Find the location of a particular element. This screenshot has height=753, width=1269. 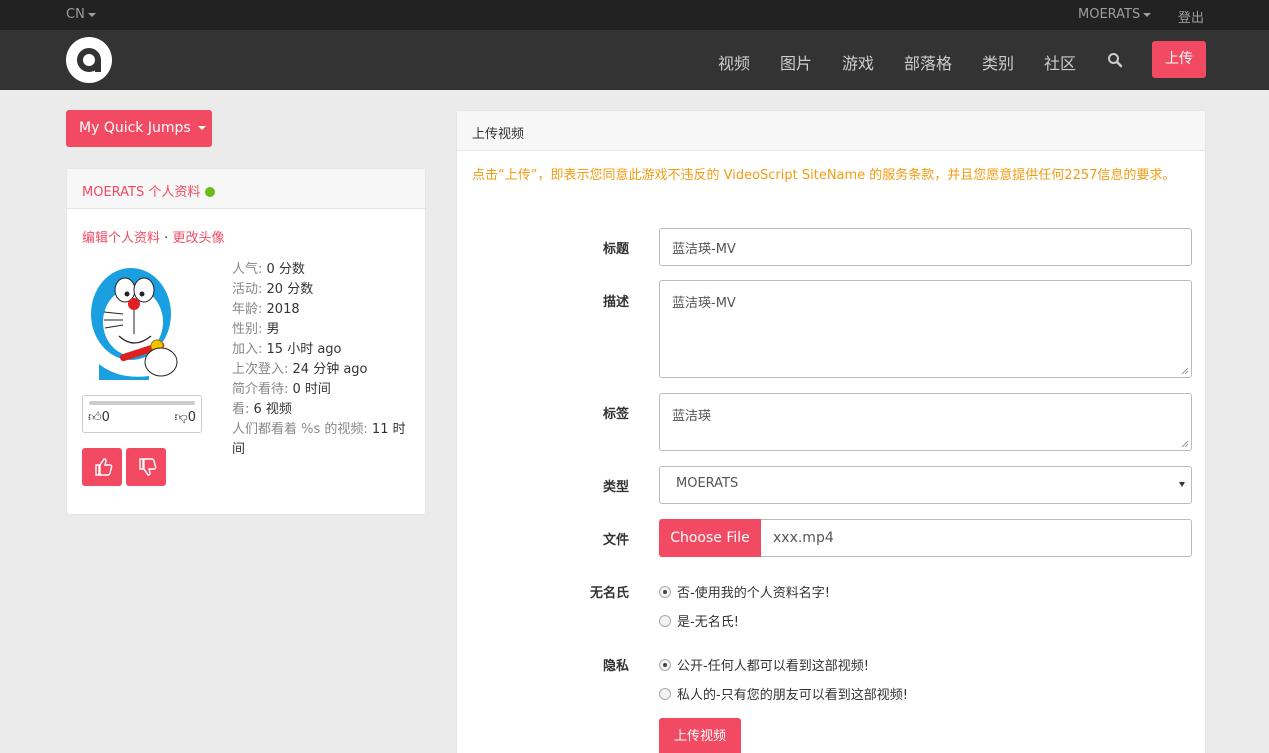

stat-joined: 加入: 15 小时 ago is located at coordinates (322, 350).